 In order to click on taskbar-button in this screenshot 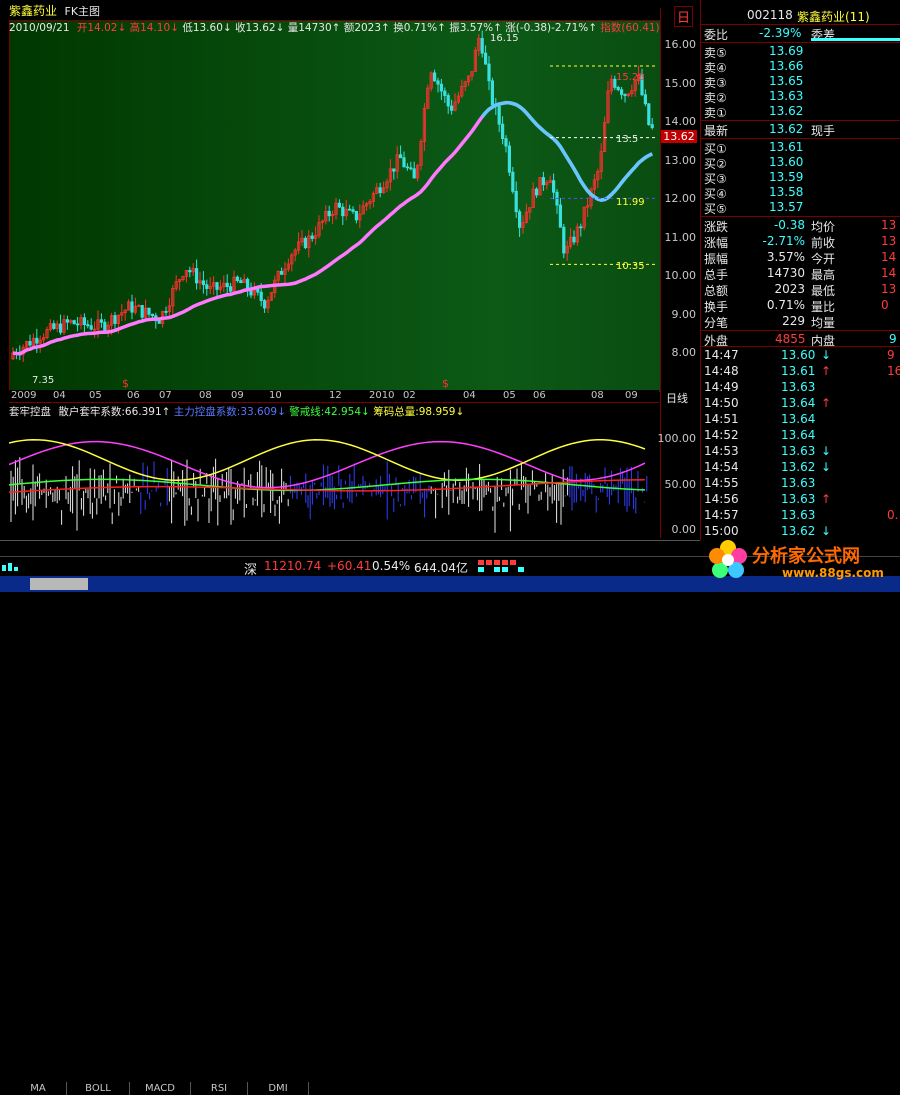, I will do `click(59, 584)`.